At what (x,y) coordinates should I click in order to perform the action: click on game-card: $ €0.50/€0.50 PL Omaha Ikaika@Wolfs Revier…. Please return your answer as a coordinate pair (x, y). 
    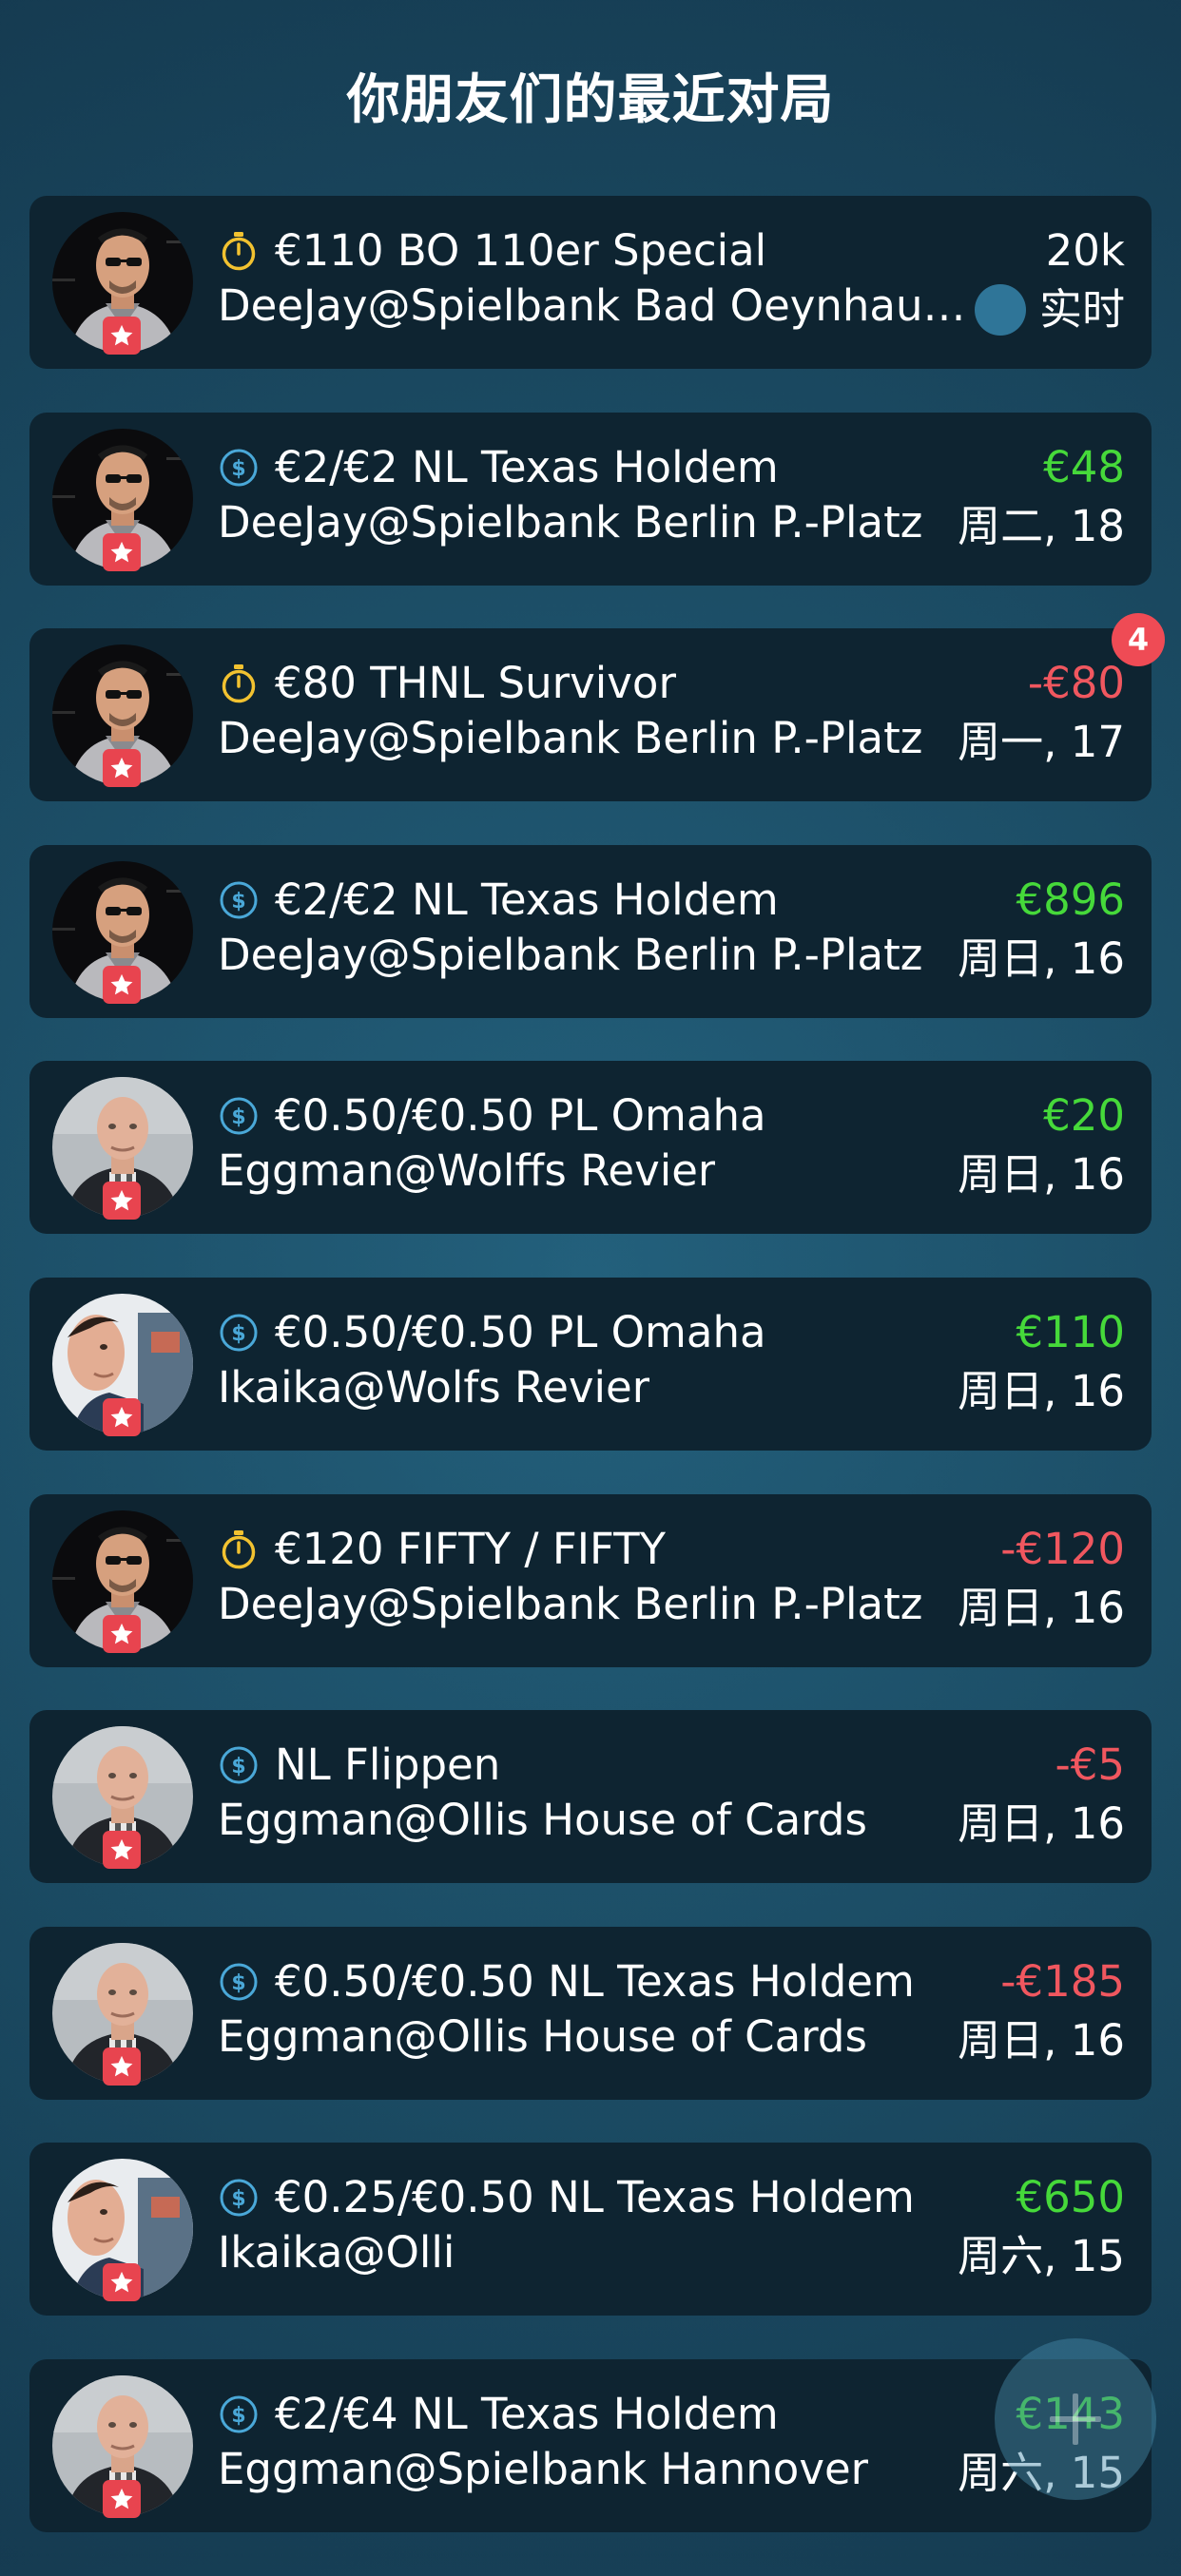
    Looking at the image, I should click on (590, 1364).